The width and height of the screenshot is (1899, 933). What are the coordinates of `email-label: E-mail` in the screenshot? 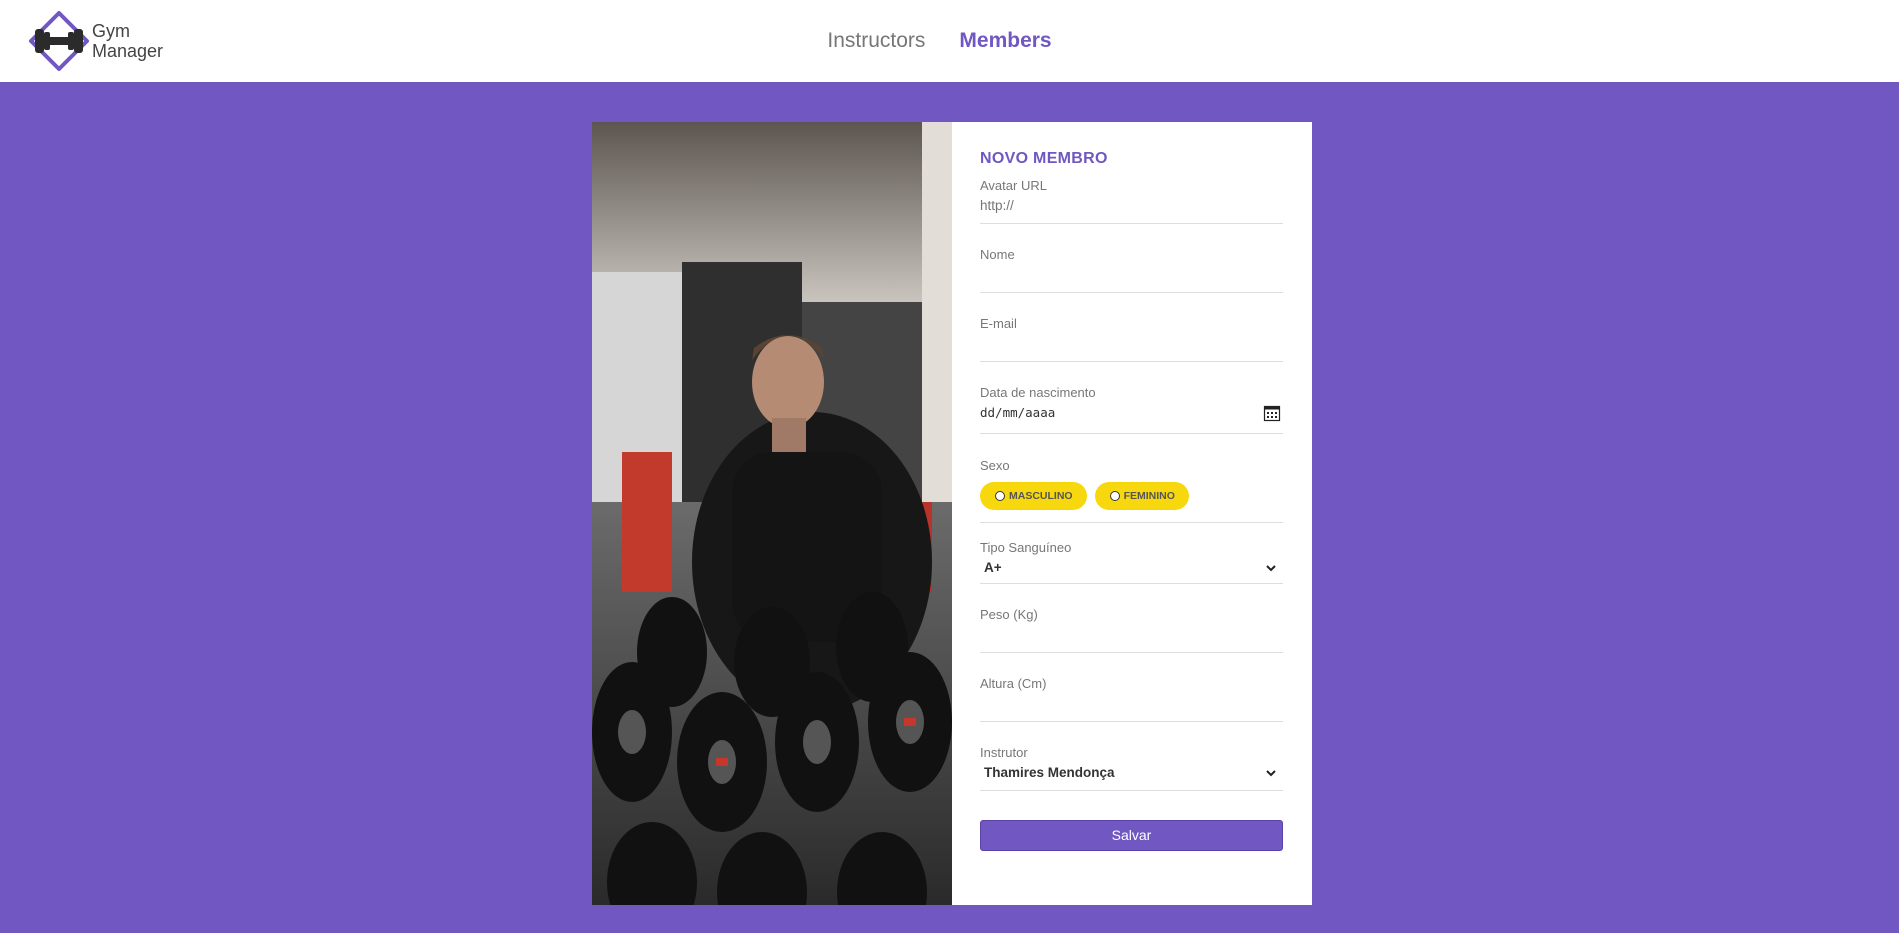 It's located at (998, 323).